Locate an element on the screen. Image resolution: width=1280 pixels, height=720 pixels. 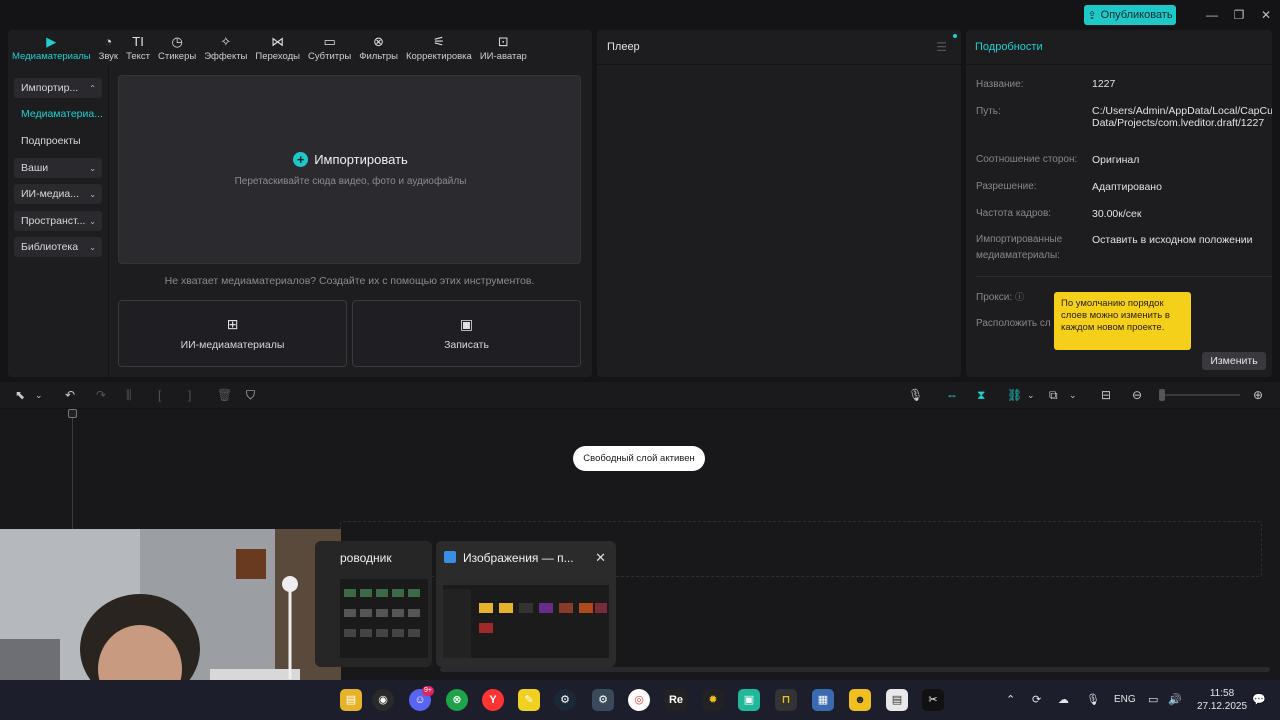
audio-icon: ◔ is located at coordinates (108, 41).